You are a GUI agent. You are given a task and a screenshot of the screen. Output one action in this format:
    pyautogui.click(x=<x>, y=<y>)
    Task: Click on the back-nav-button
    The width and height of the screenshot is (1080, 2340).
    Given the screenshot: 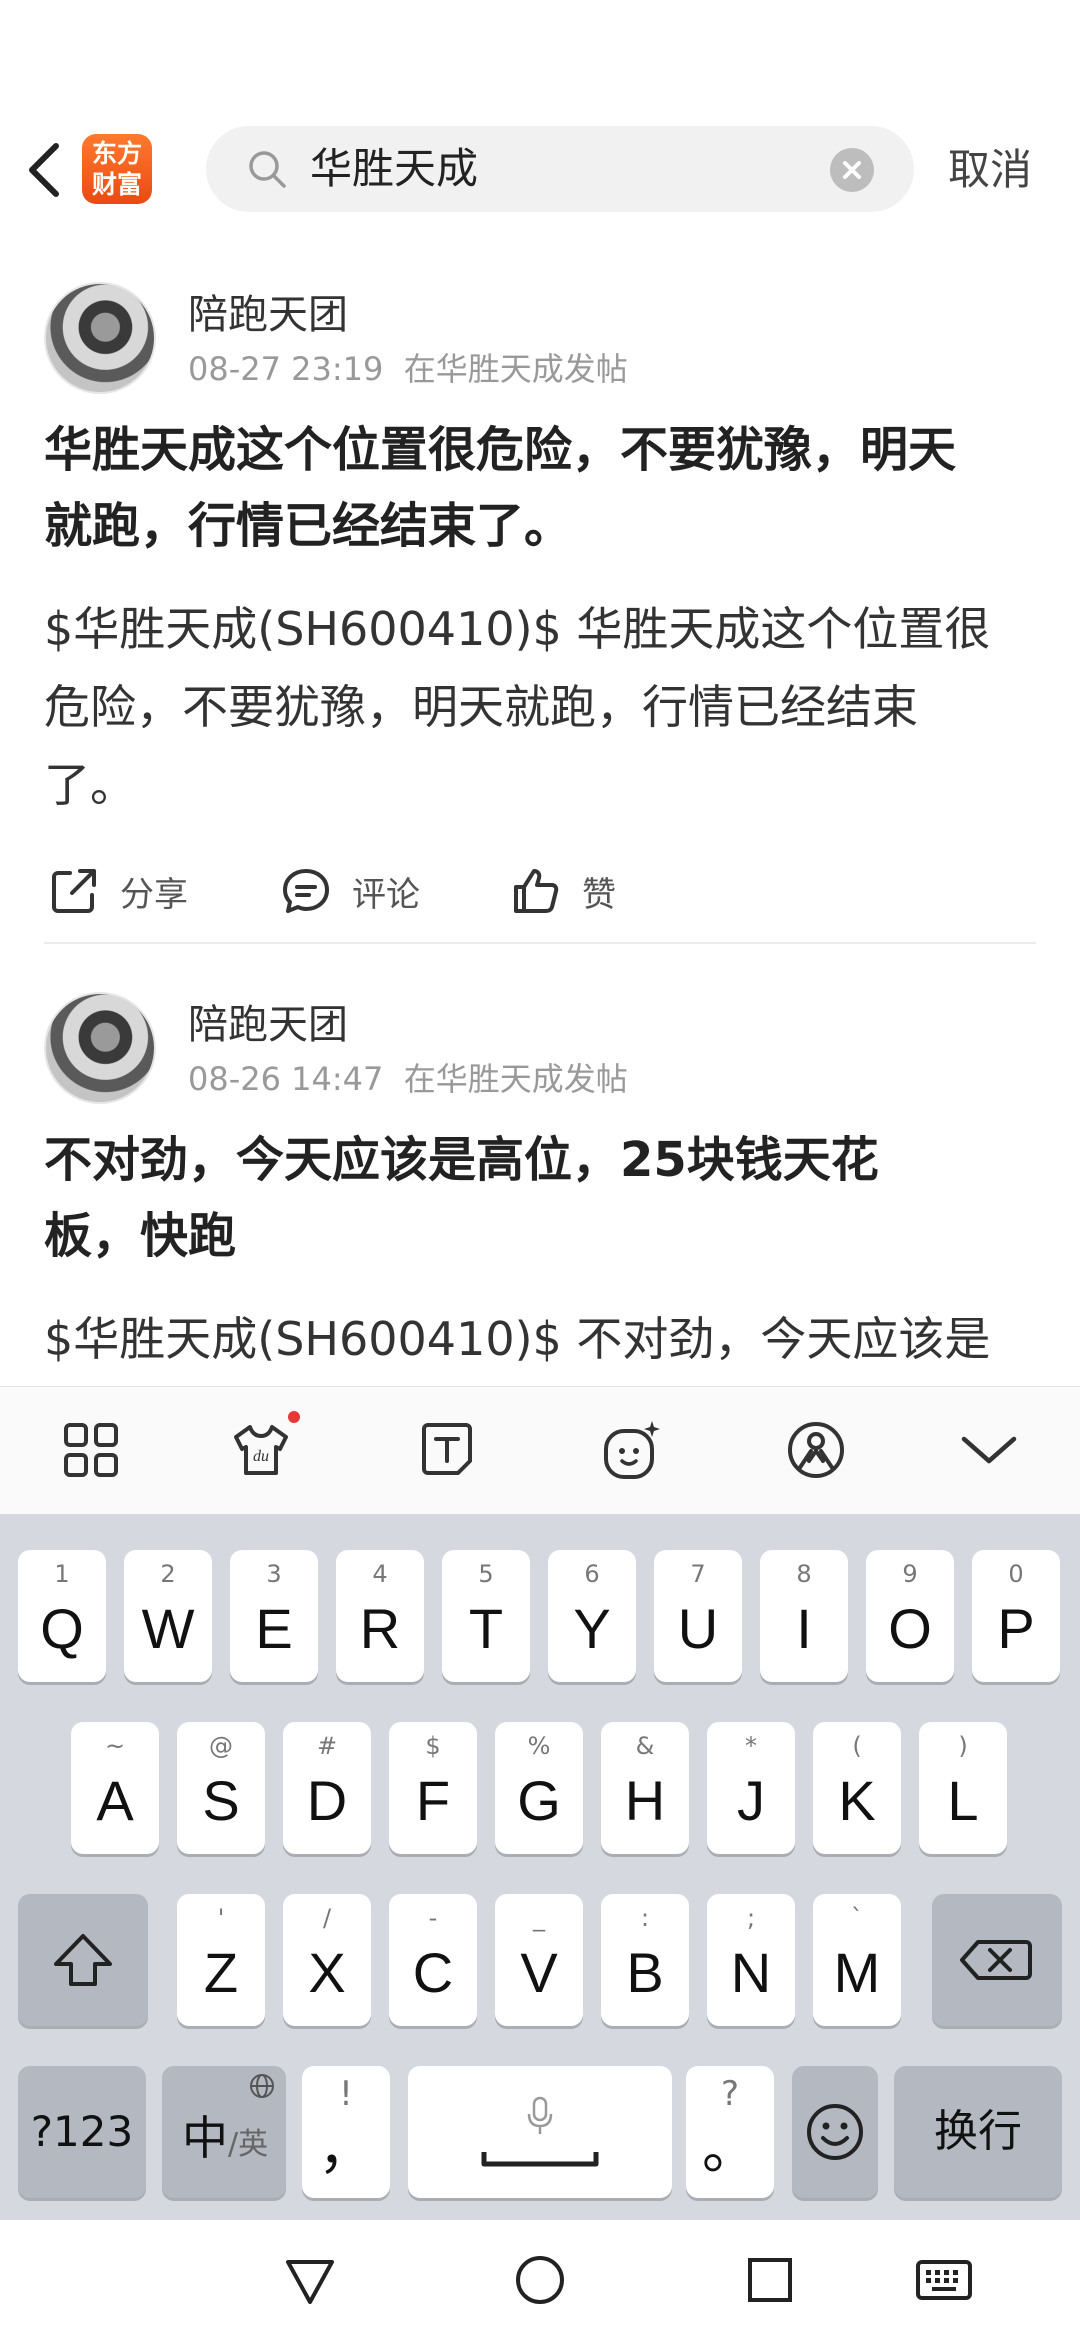 What is the action you would take?
    pyautogui.click(x=310, y=2280)
    